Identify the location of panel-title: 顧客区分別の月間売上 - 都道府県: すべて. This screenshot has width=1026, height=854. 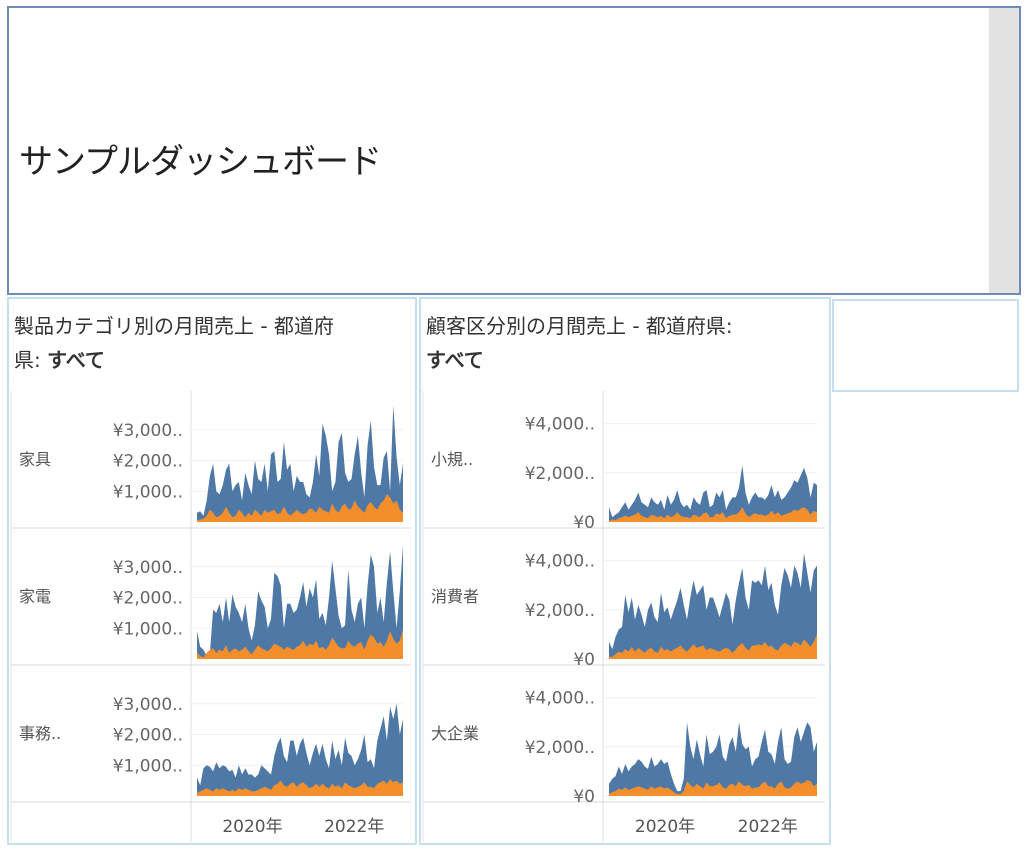
(579, 343).